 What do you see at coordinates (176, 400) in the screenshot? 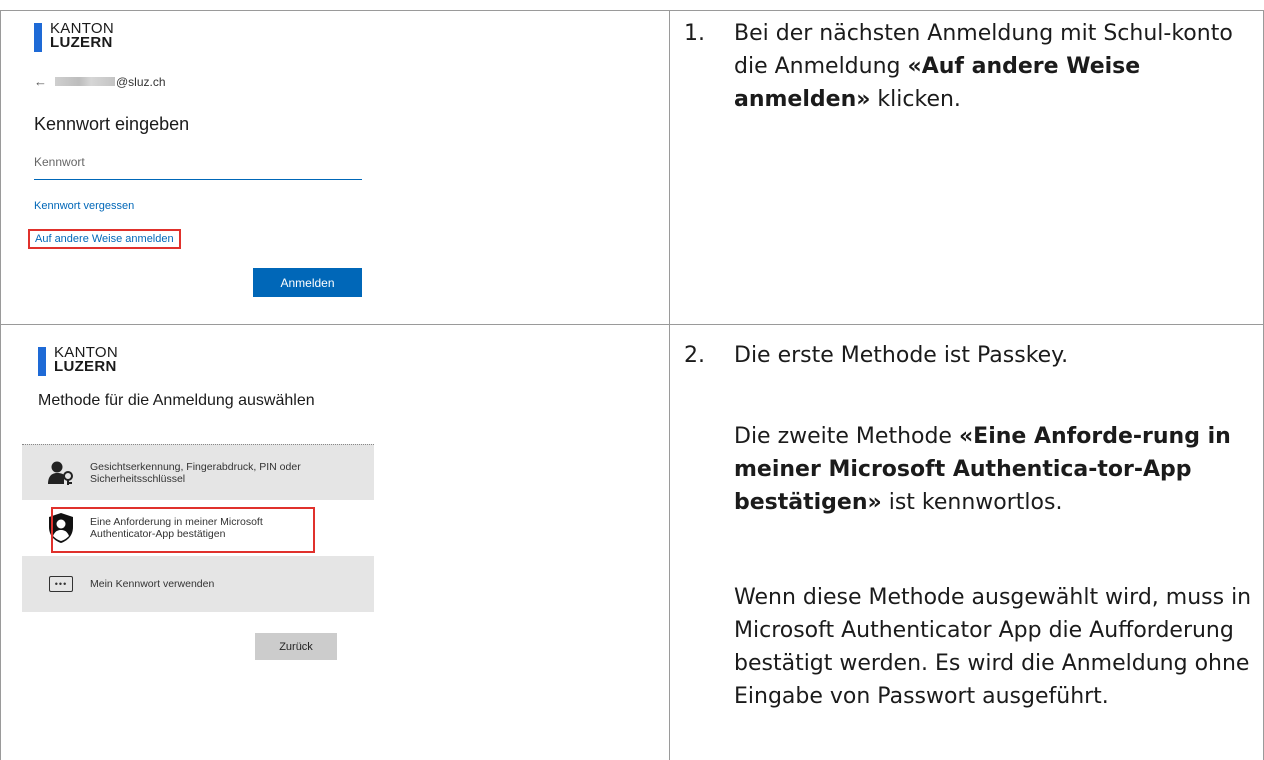
I see `method-heading: Methode für die Anmeldung auswählen` at bounding box center [176, 400].